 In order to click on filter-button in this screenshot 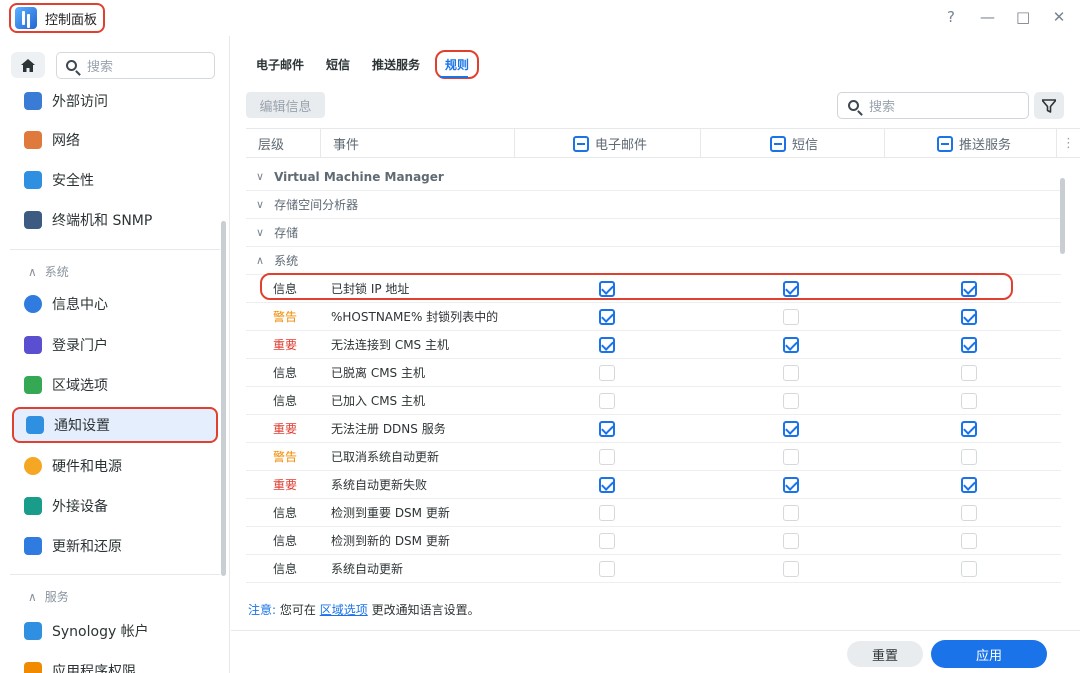, I will do `click(1049, 105)`.